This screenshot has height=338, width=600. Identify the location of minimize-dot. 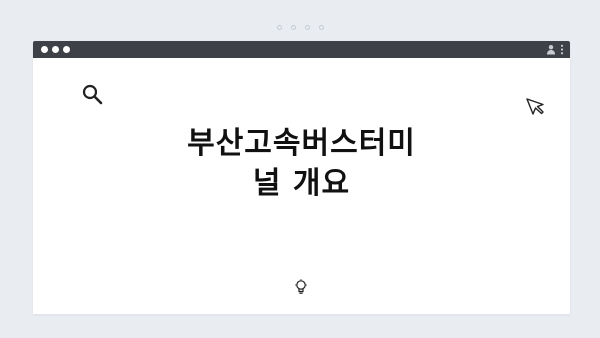
(55, 49).